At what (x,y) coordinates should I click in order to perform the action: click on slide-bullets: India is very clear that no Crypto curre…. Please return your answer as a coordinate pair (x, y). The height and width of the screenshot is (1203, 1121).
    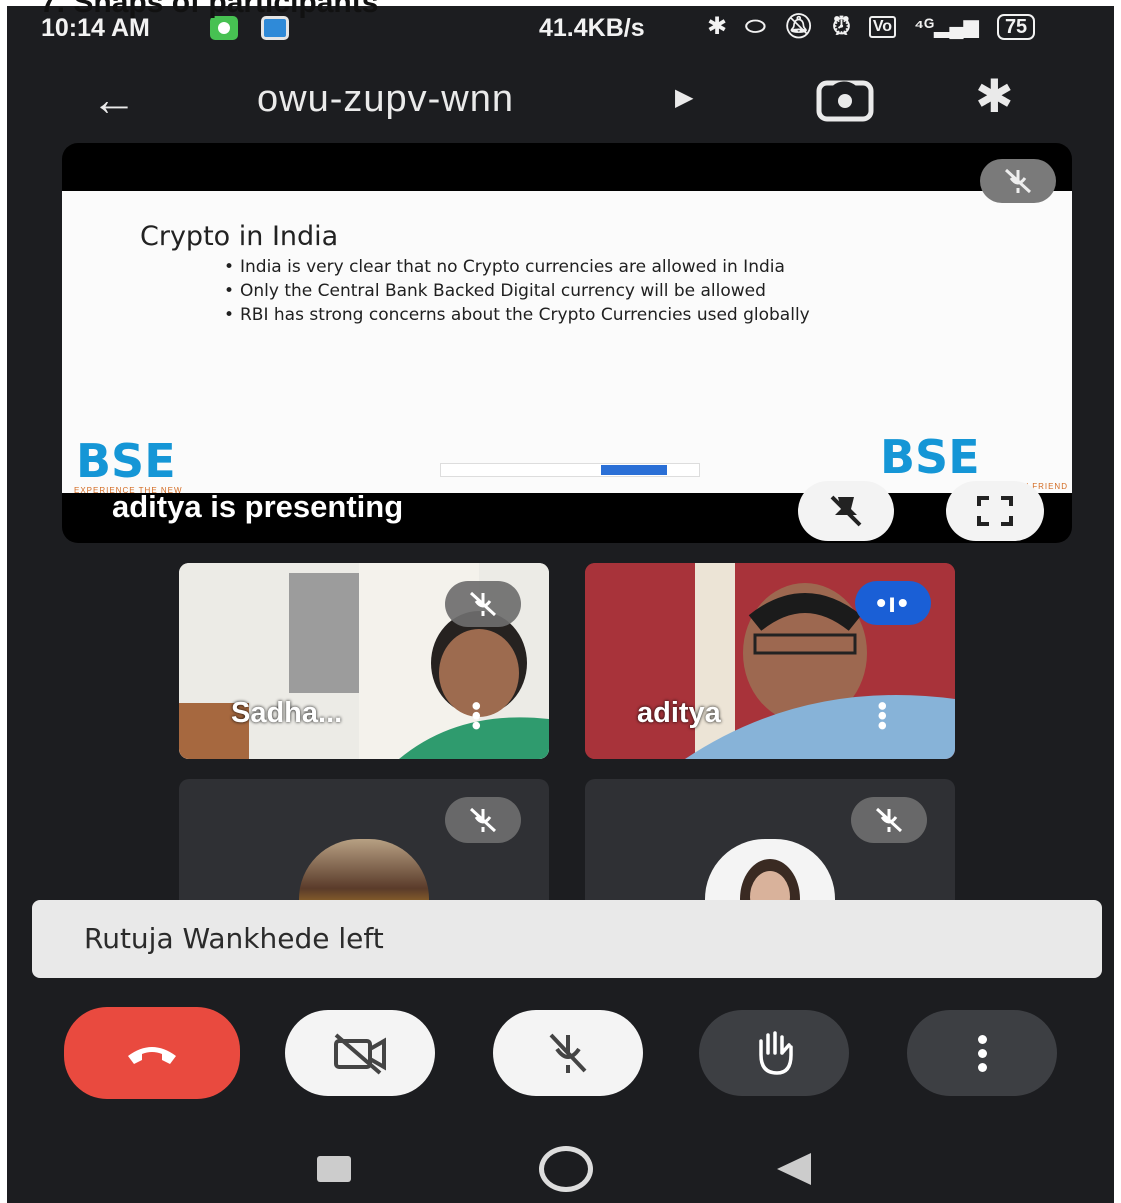
    Looking at the image, I should click on (572, 295).